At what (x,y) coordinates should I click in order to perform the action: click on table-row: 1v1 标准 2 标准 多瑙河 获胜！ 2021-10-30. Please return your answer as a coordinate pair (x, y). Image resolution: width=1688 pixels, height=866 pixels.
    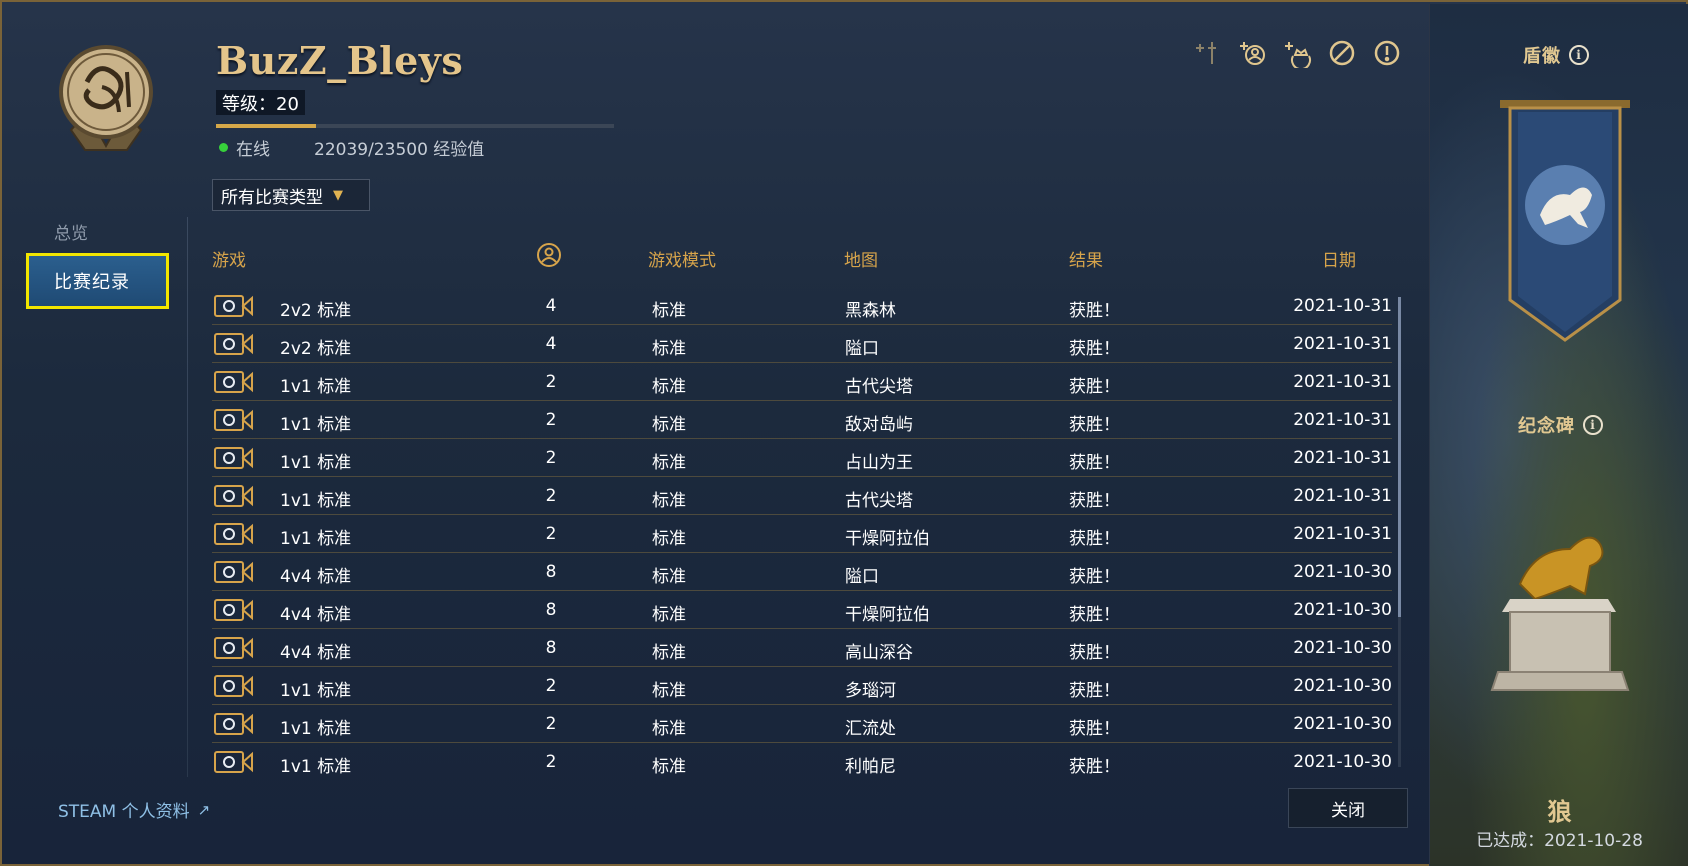
    Looking at the image, I should click on (802, 686).